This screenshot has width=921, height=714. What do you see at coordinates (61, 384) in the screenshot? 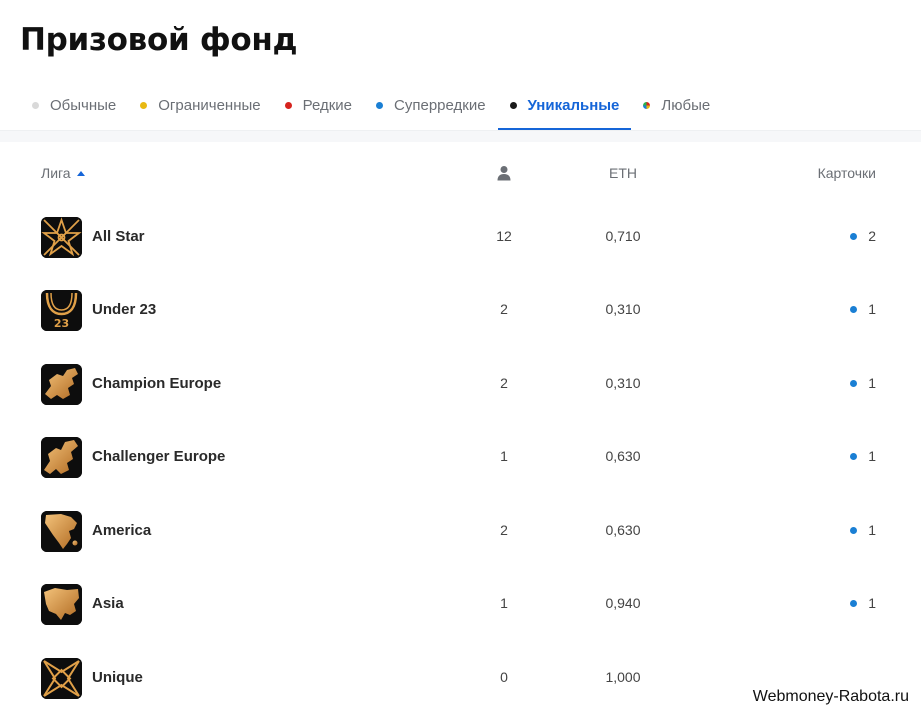
I see `champion-europe-logo-icon` at bounding box center [61, 384].